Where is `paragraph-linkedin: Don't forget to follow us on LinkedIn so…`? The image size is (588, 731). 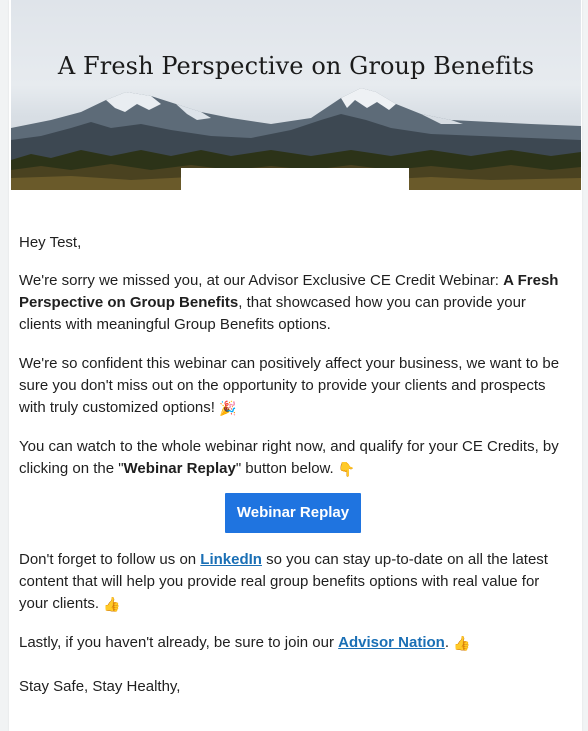
paragraph-linkedin: Don't forget to follow us on LinkedIn so… is located at coordinates (293, 582).